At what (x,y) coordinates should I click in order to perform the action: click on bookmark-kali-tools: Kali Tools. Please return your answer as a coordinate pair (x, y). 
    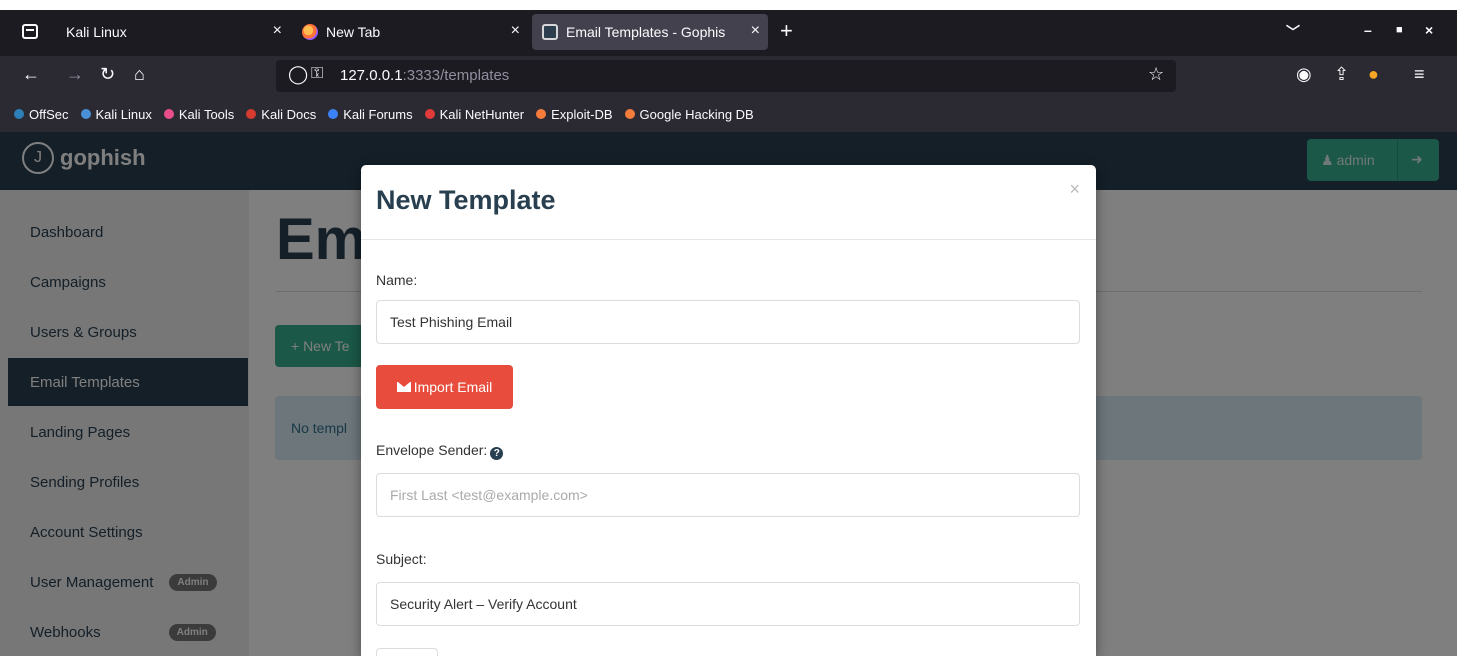
    Looking at the image, I should click on (199, 114).